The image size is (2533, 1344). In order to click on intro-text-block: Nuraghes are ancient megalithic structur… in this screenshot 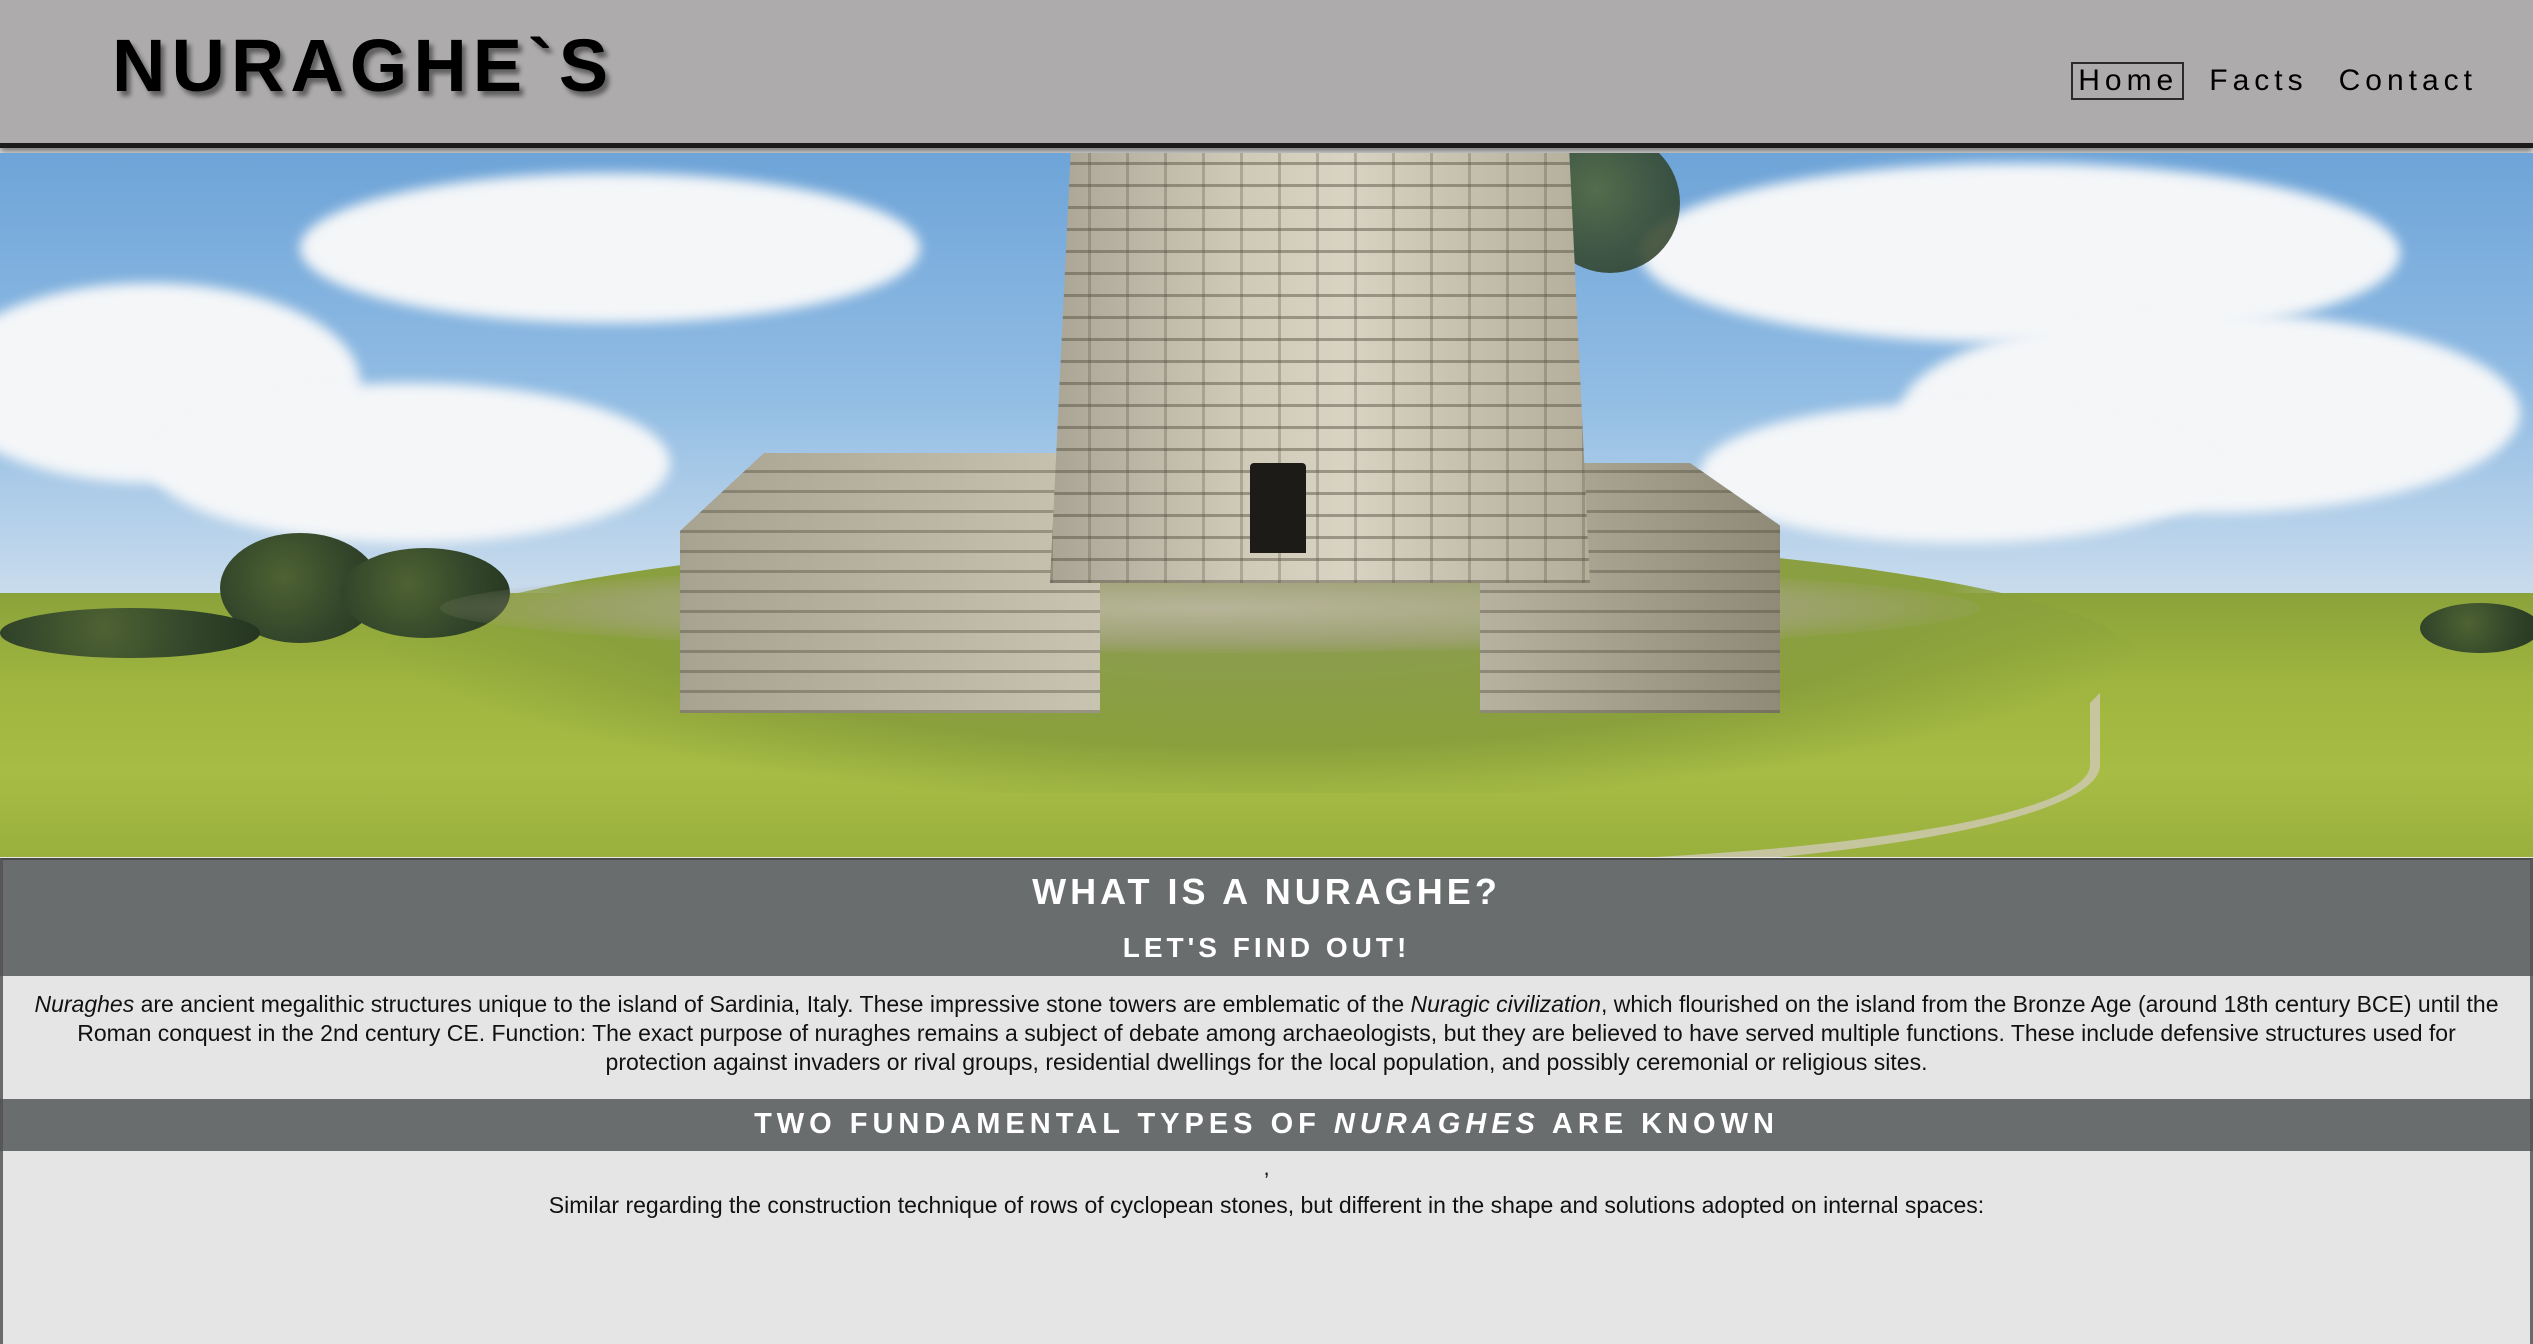, I will do `click(1266, 1037)`.